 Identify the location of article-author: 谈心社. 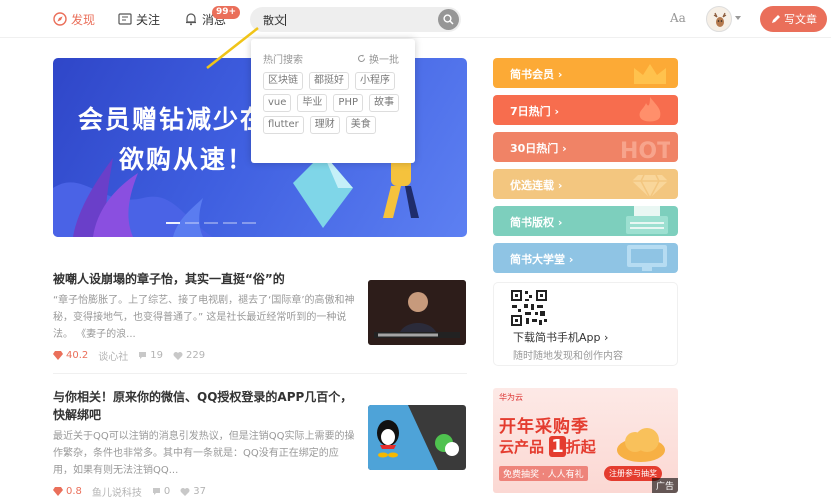
(113, 355).